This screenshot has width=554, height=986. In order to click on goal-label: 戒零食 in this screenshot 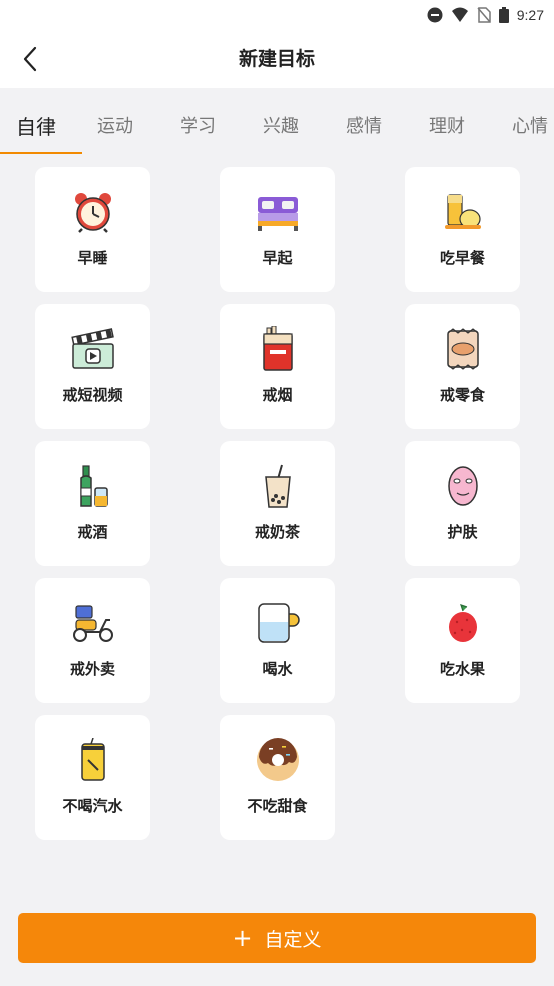, I will do `click(462, 395)`.